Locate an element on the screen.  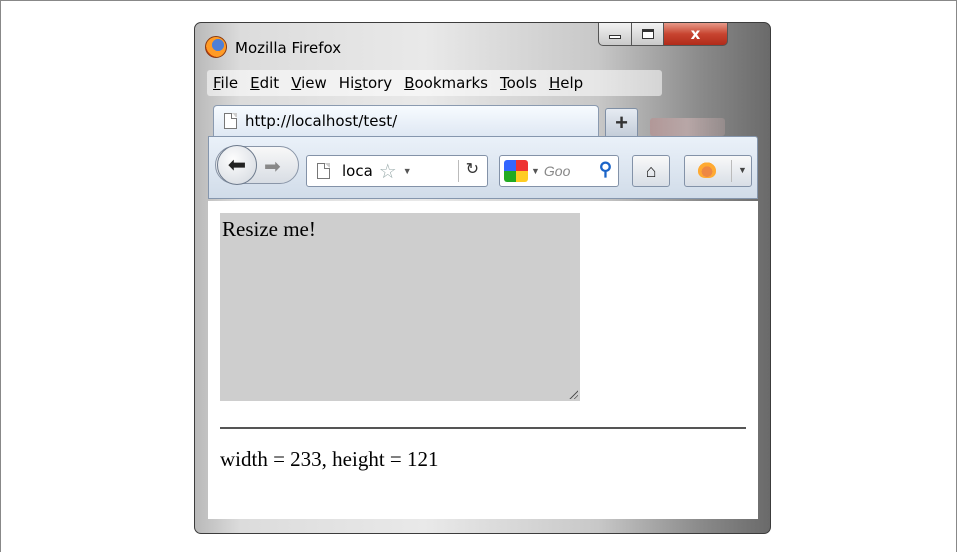
menu-edit: Edit is located at coordinates (264, 83).